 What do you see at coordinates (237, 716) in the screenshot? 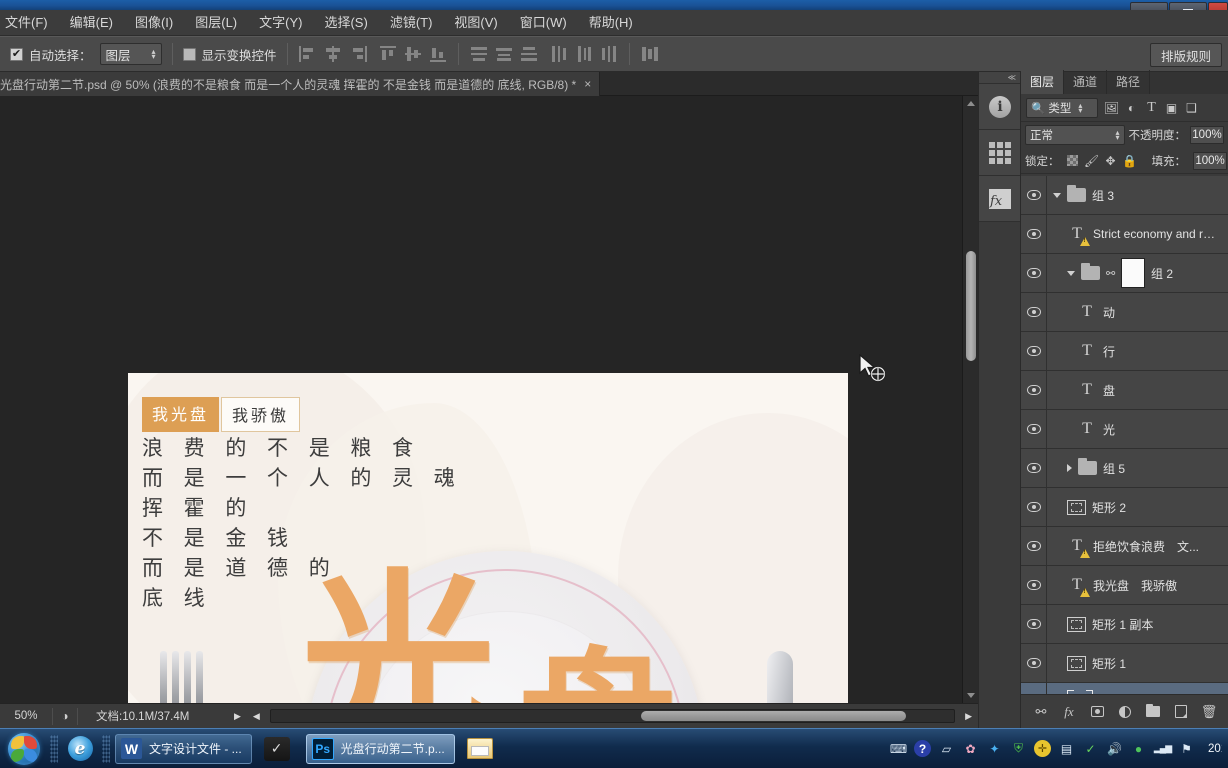
I see `status-expand-icon: ▶` at bounding box center [237, 716].